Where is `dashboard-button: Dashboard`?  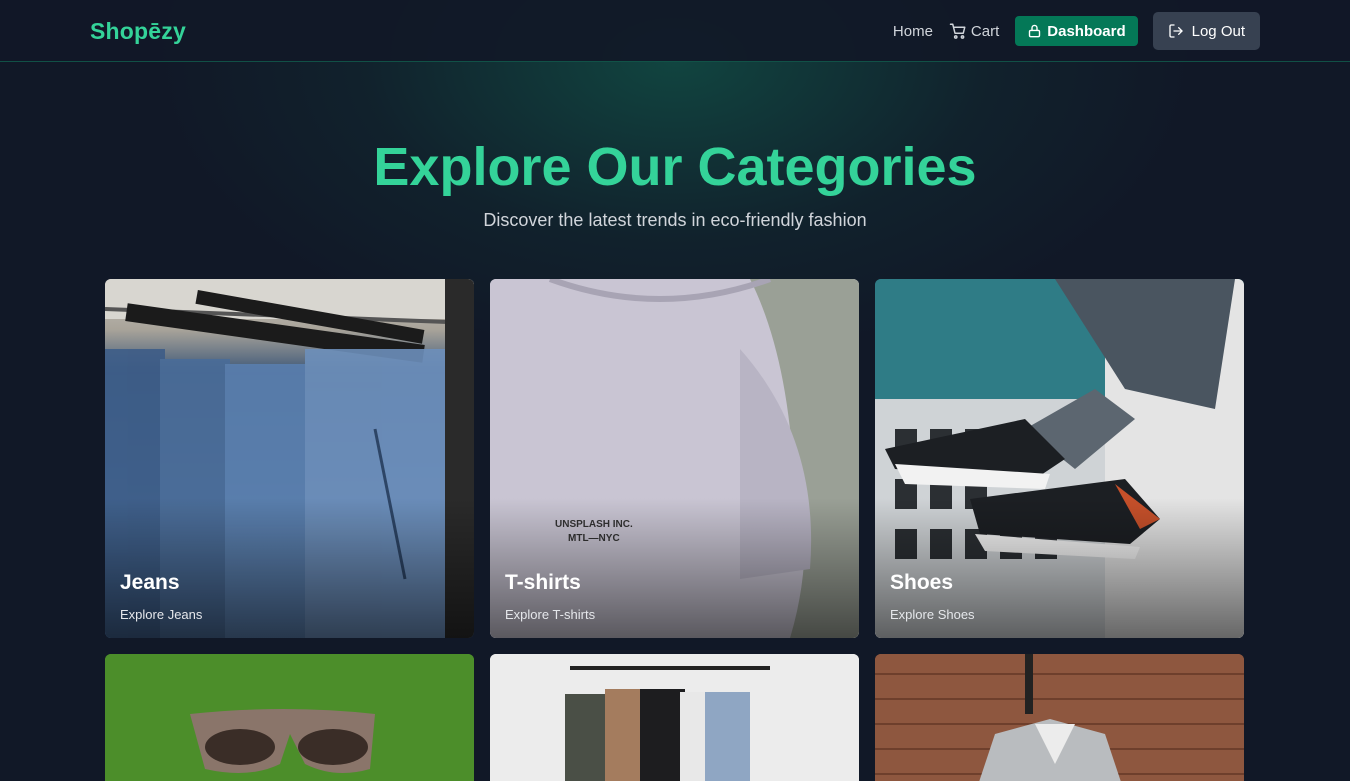
dashboard-button: Dashboard is located at coordinates (1076, 31).